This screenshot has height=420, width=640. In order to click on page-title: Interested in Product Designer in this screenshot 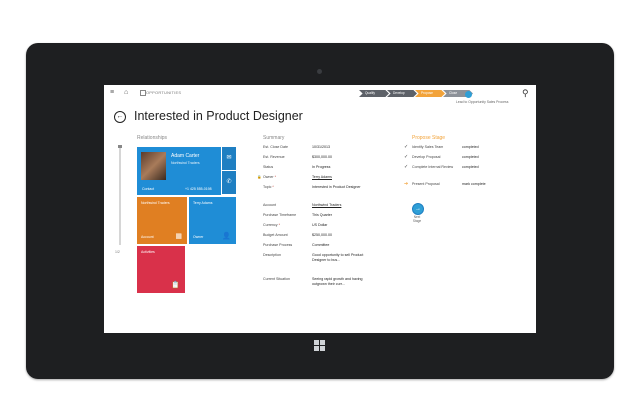, I will do `click(218, 116)`.